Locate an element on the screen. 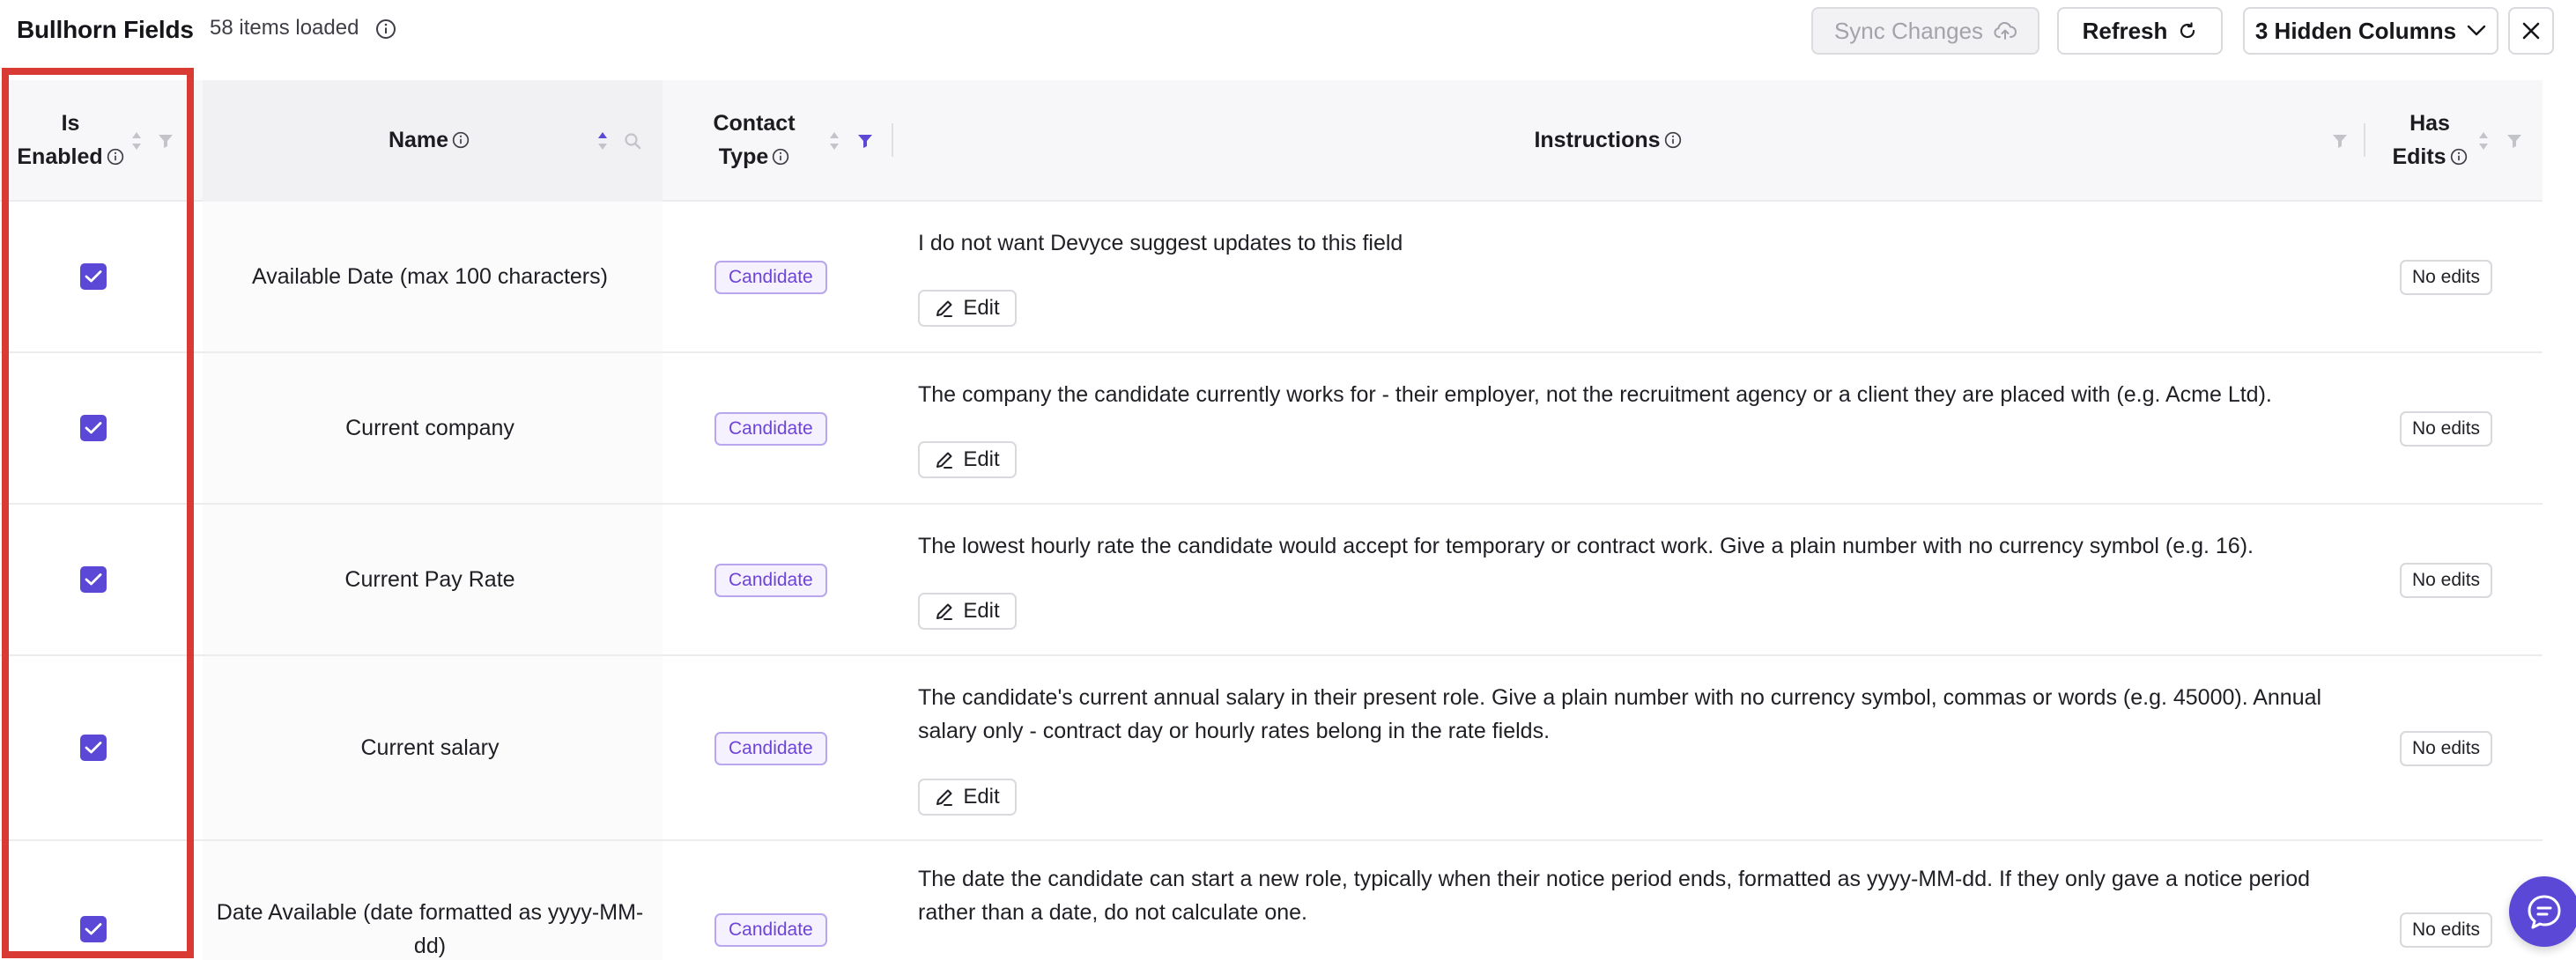 The image size is (2576, 960). hidden-columns-label: 3 Hidden Columns is located at coordinates (2356, 31).